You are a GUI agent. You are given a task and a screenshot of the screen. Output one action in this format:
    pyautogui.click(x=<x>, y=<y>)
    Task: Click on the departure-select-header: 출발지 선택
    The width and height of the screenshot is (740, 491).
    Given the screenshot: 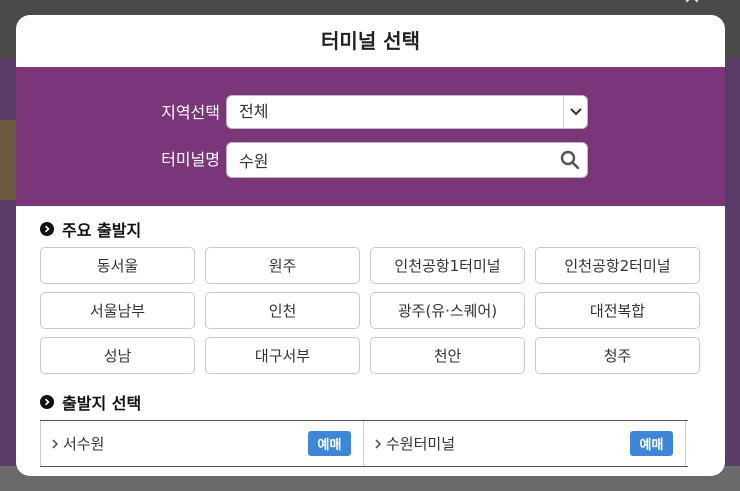 What is the action you would take?
    pyautogui.click(x=90, y=402)
    